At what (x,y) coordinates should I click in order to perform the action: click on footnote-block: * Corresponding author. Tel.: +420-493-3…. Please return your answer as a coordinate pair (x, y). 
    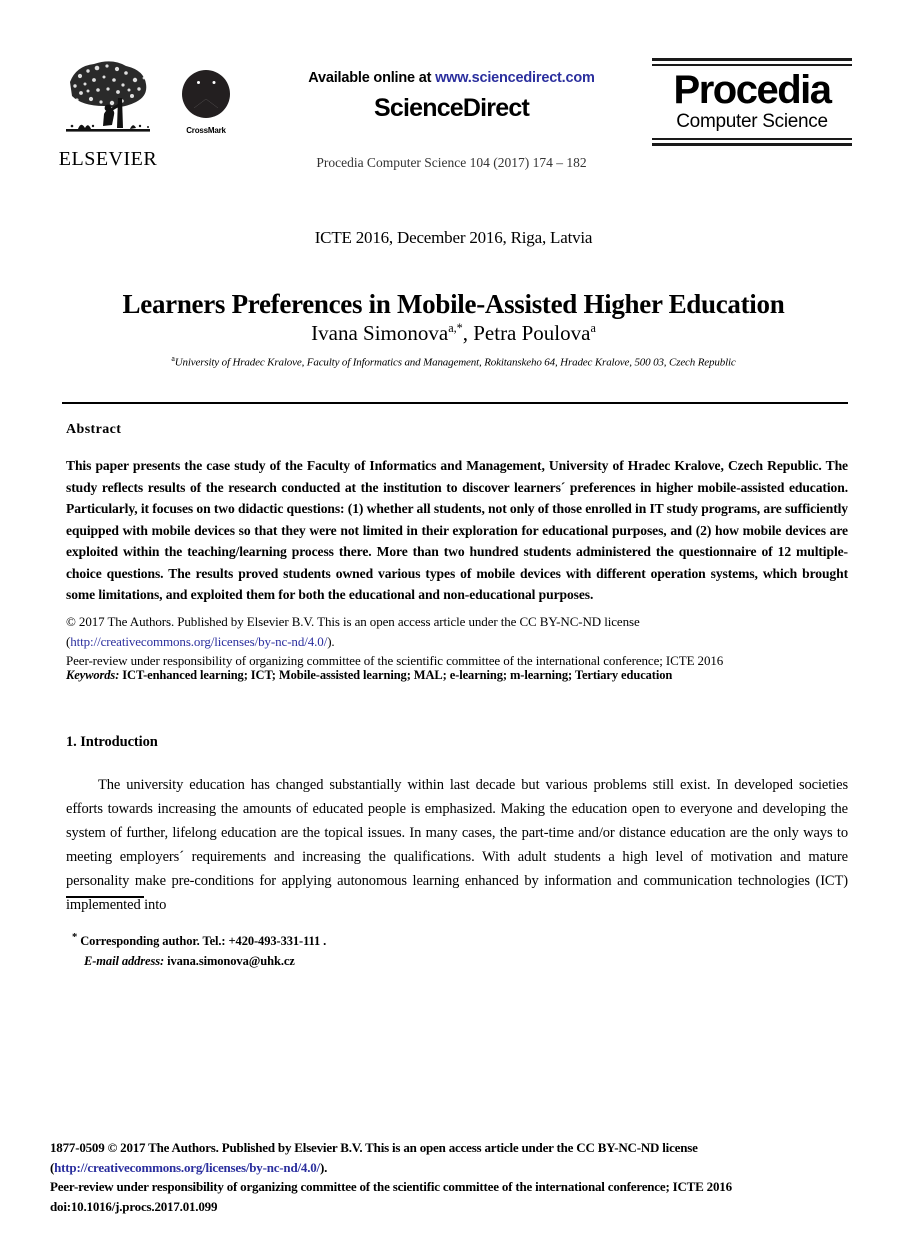
    Looking at the image, I should click on (322, 949).